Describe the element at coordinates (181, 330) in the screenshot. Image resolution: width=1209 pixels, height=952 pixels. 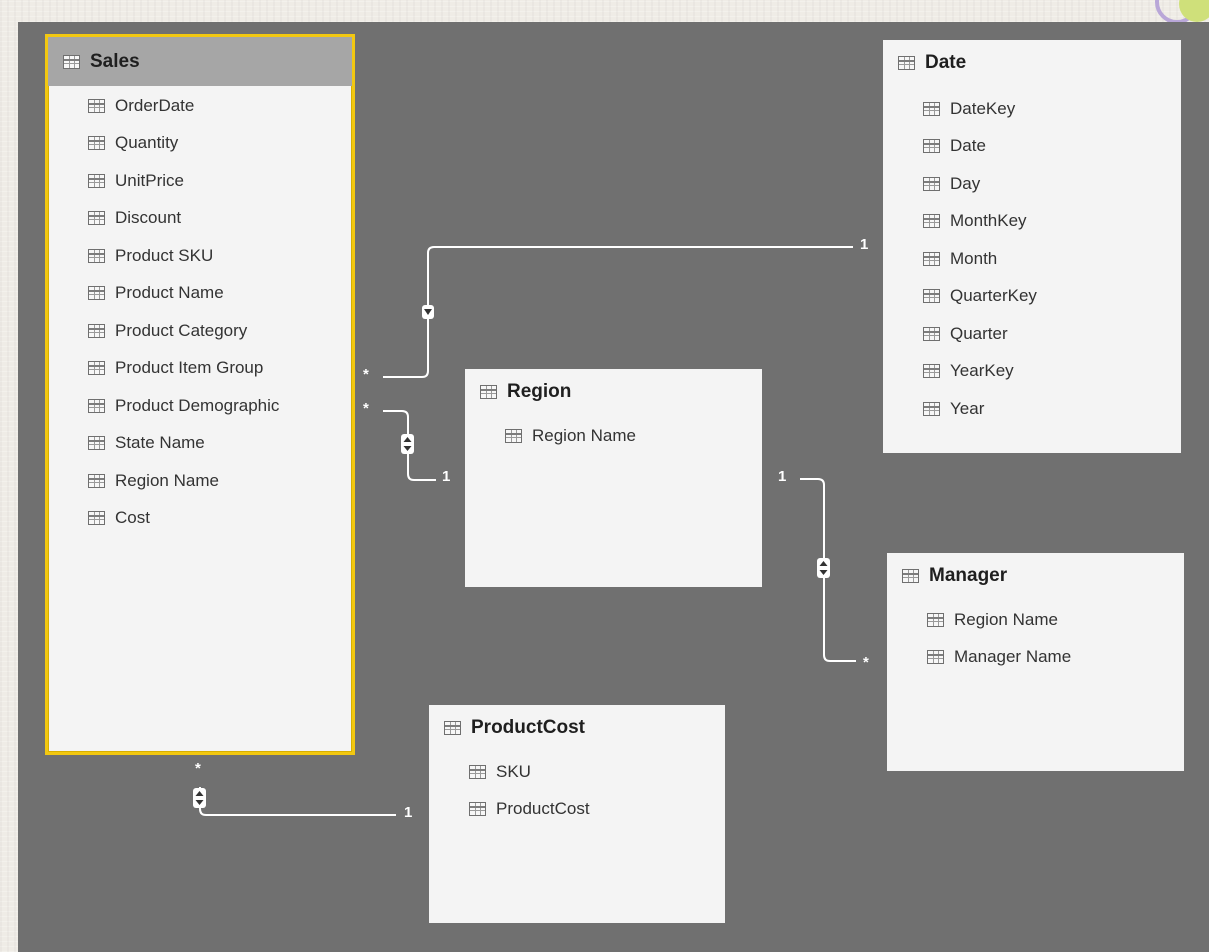
I see `column-label: Product Category` at that location.